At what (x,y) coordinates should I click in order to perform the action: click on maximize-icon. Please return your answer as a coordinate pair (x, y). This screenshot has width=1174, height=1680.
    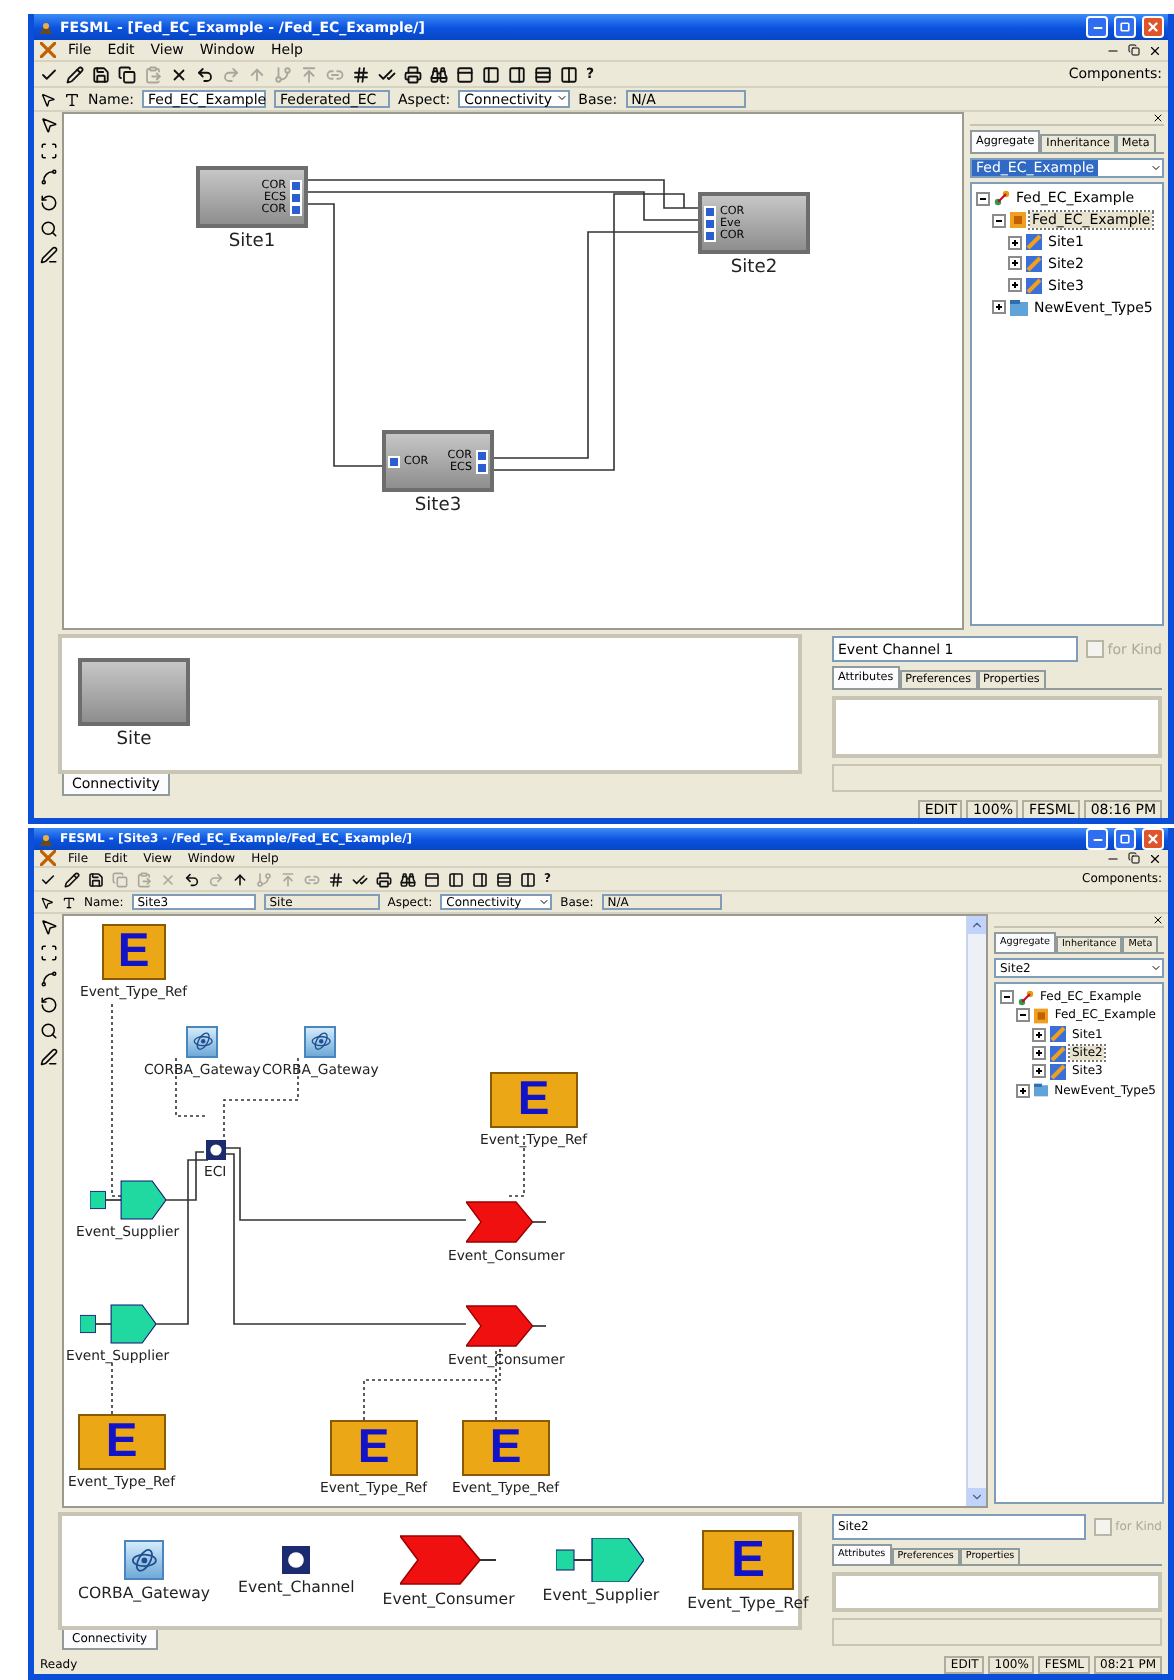
    Looking at the image, I should click on (1125, 27).